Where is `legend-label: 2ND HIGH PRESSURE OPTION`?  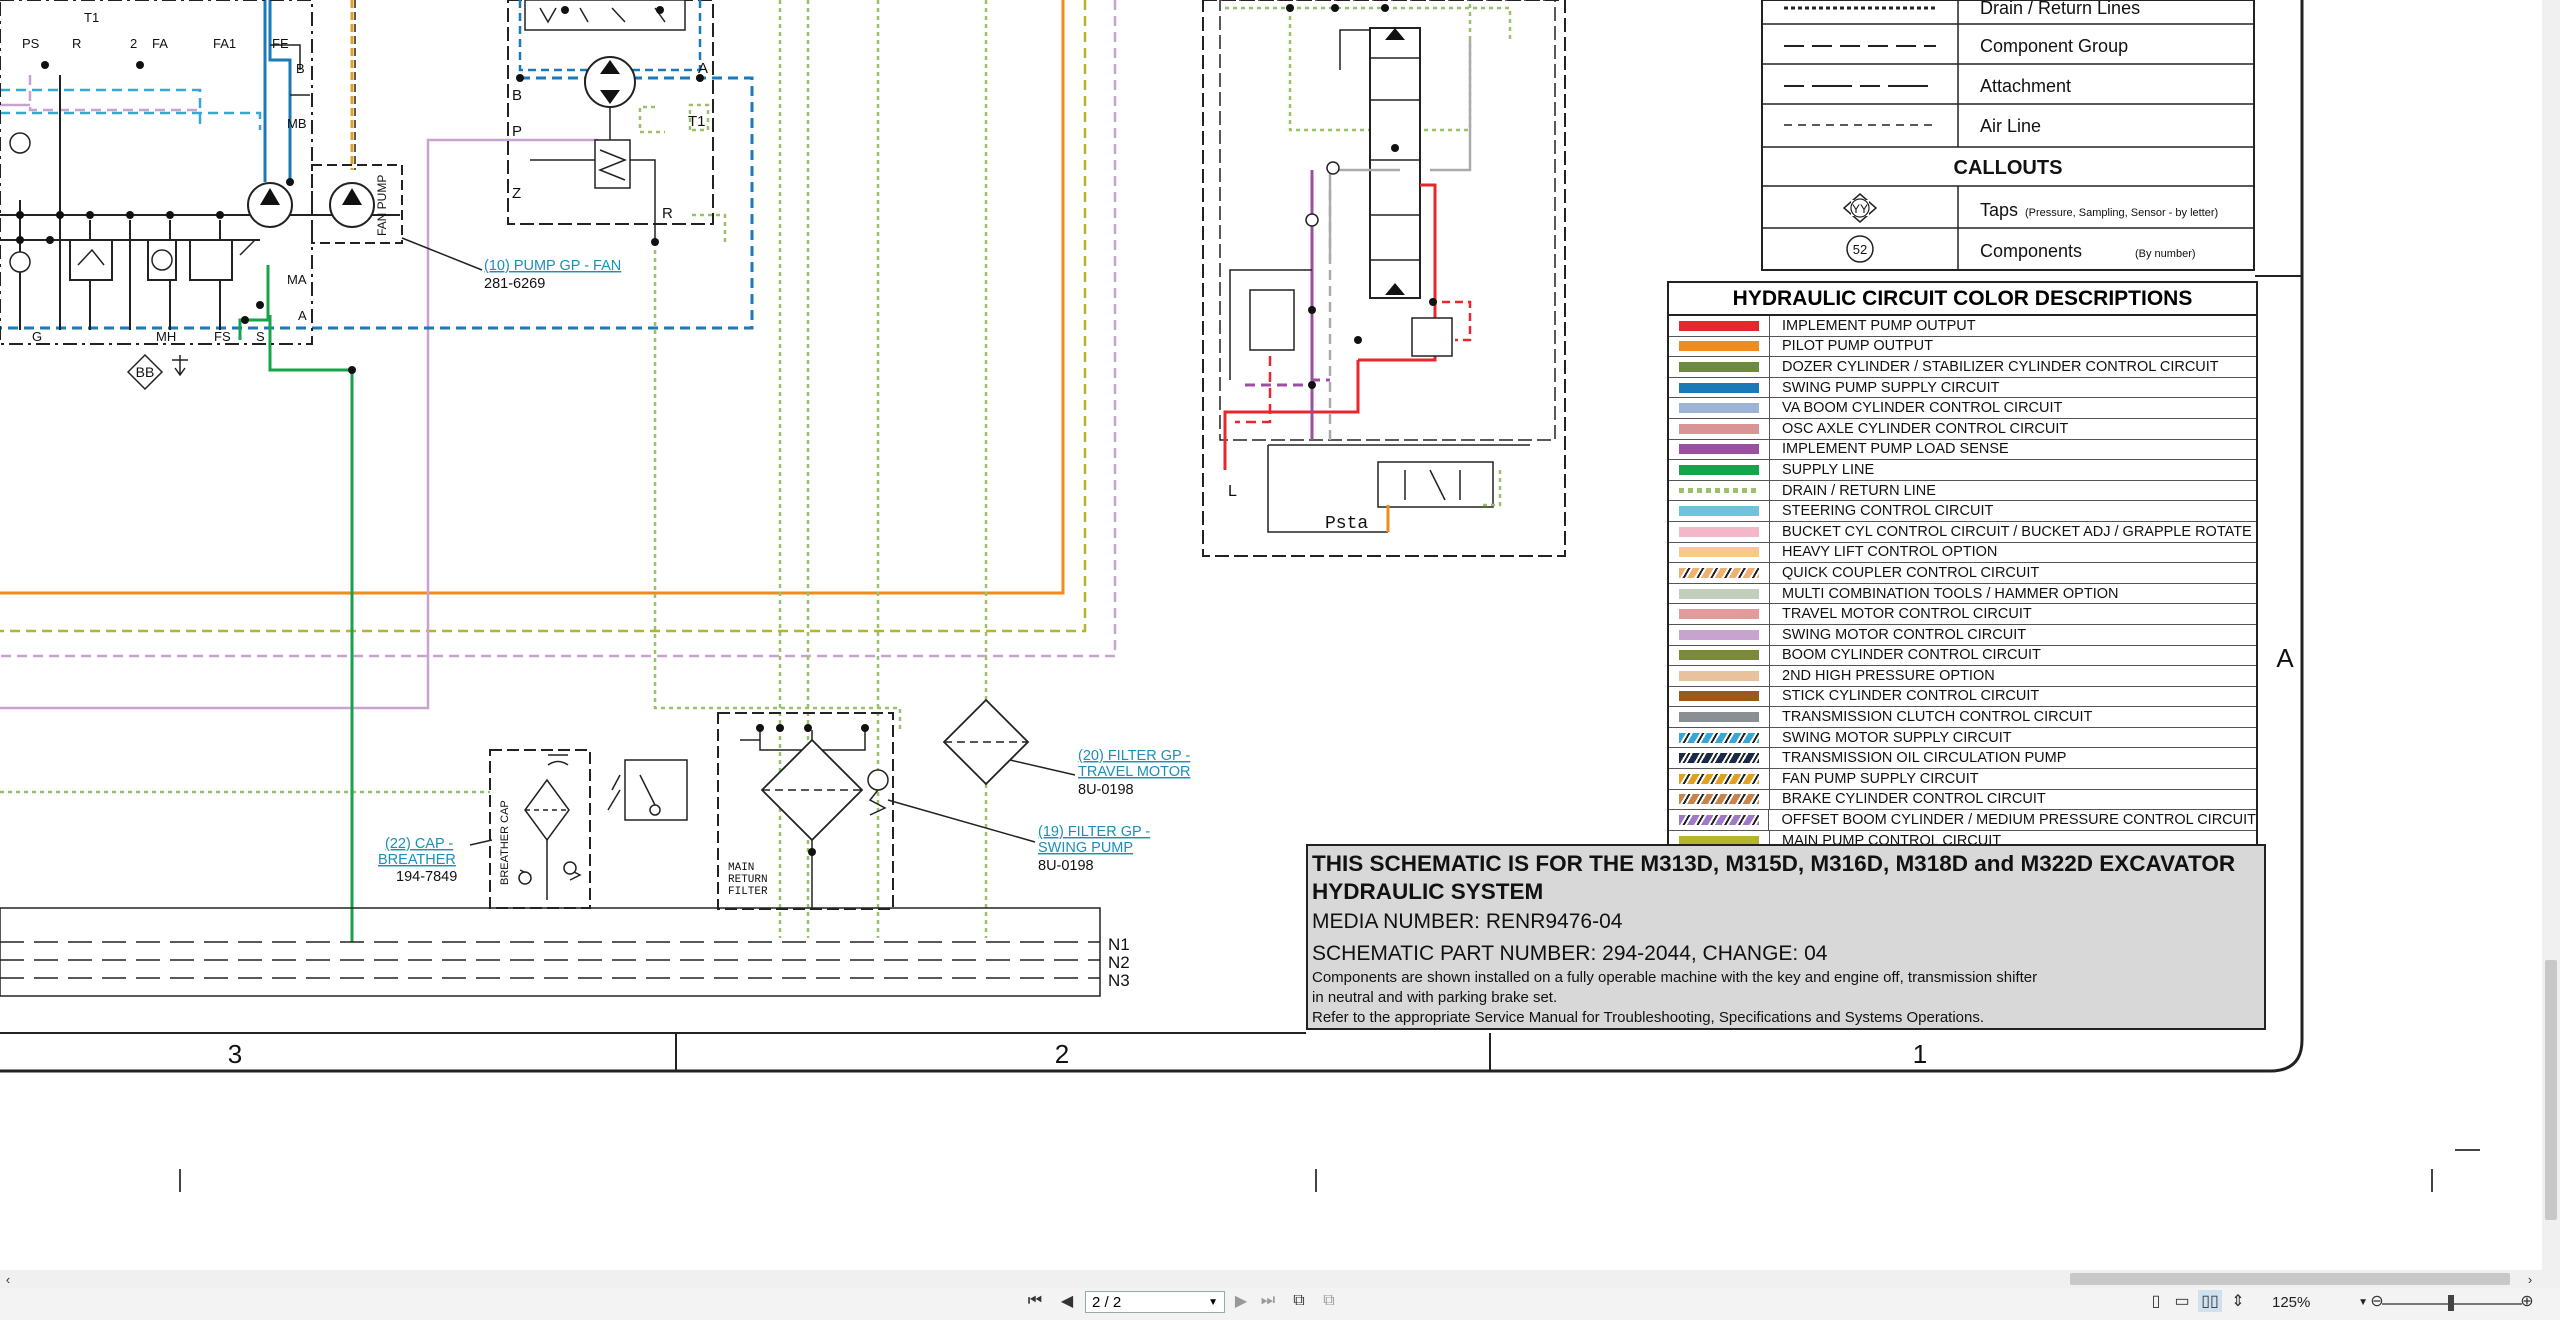 legend-label: 2ND HIGH PRESSURE OPTION is located at coordinates (1888, 675).